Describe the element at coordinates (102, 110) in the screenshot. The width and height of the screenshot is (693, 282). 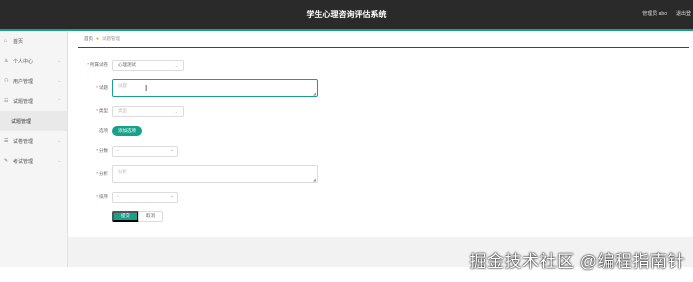
I see `type-label: *类型` at that location.